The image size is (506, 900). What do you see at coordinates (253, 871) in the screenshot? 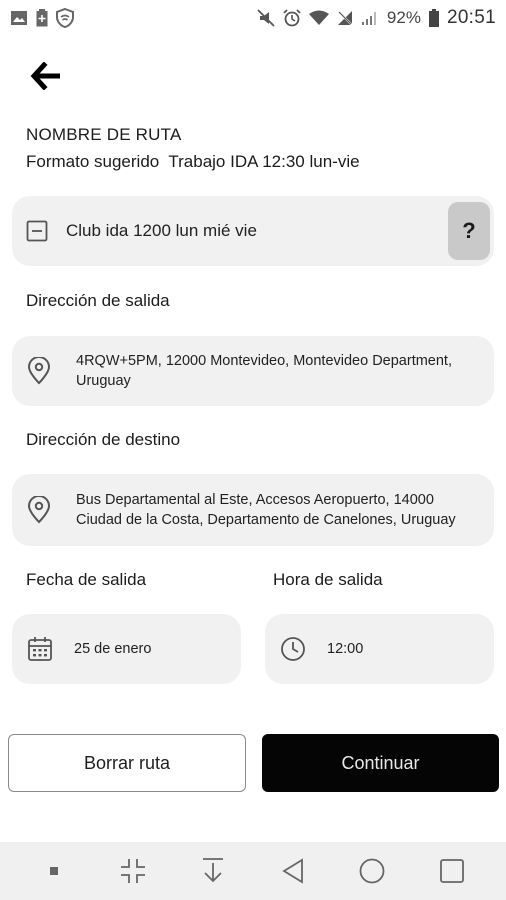
I see `navigation-bar` at bounding box center [253, 871].